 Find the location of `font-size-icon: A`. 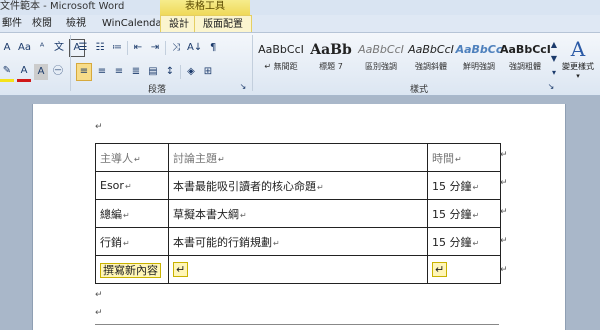

font-size-icon: A is located at coordinates (7, 48).